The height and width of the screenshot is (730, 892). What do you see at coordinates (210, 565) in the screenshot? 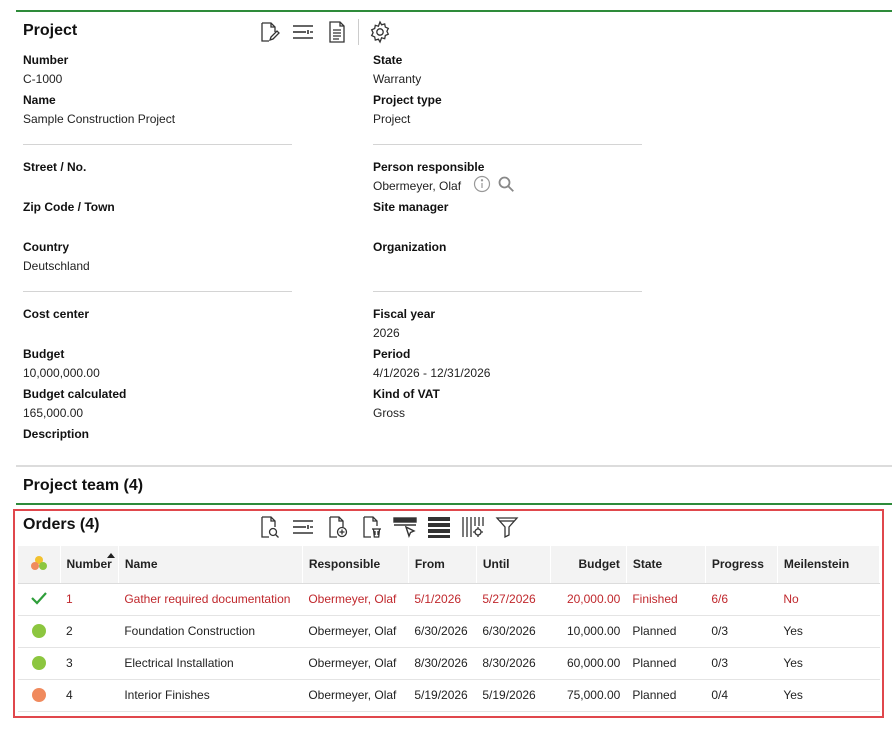
I see `column-name: Name` at bounding box center [210, 565].